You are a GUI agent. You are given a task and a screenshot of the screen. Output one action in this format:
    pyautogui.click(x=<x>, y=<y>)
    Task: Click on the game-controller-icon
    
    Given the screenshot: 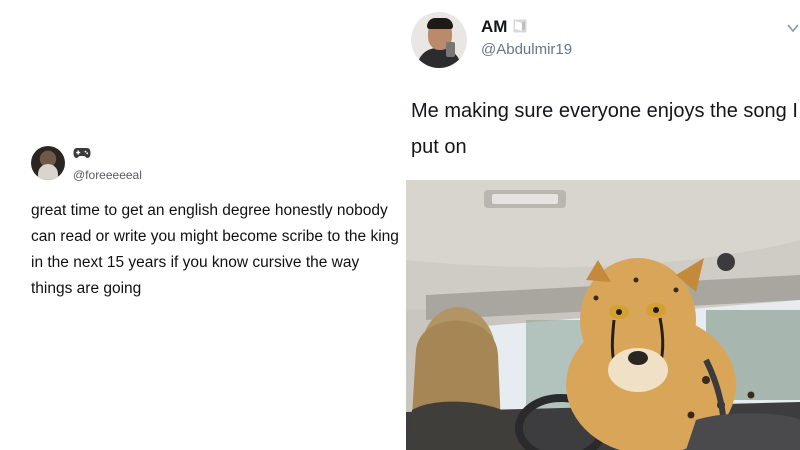 What is the action you would take?
    pyautogui.click(x=82, y=153)
    